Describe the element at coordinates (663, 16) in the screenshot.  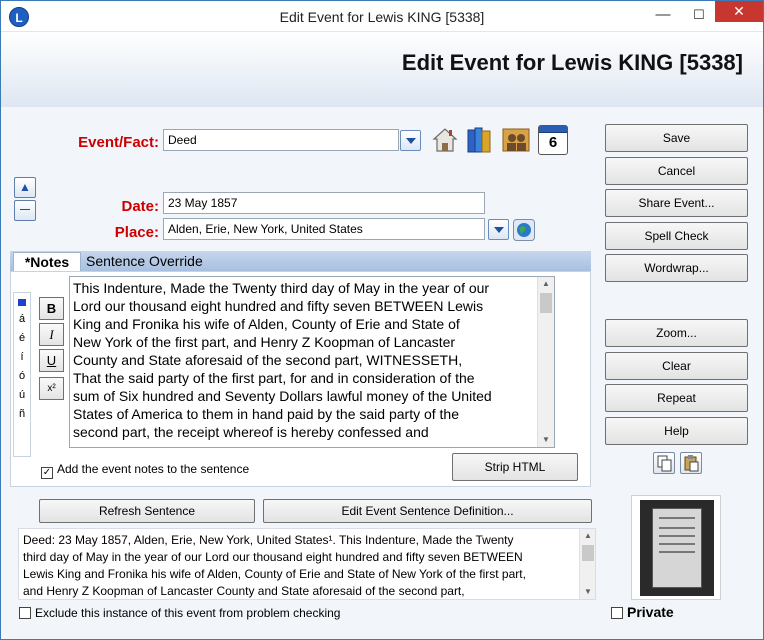
I see `minimize-button: —` at that location.